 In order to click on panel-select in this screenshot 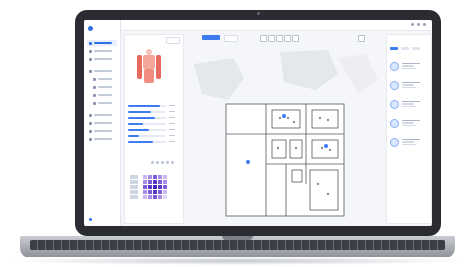, I will do `click(173, 40)`.